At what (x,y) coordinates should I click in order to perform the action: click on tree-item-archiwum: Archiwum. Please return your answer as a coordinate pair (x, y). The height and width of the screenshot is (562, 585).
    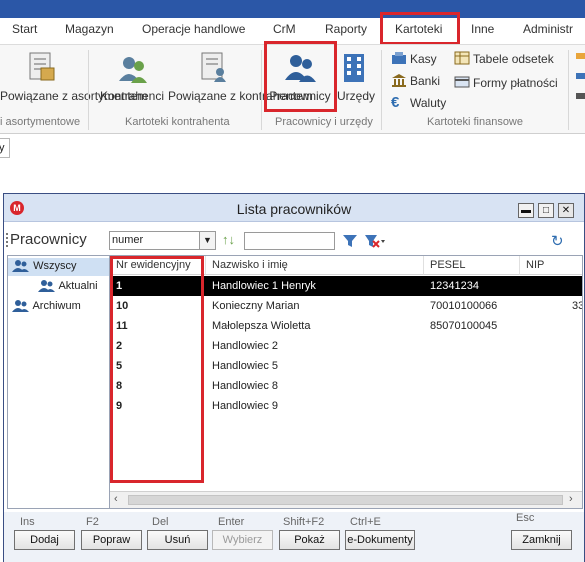
    Looking at the image, I should click on (46, 306).